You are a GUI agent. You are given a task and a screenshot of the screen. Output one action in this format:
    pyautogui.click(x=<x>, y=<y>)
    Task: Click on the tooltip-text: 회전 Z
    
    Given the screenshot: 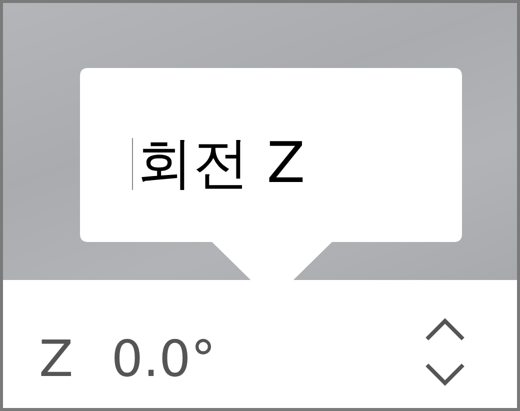 What is the action you would take?
    pyautogui.click(x=221, y=164)
    